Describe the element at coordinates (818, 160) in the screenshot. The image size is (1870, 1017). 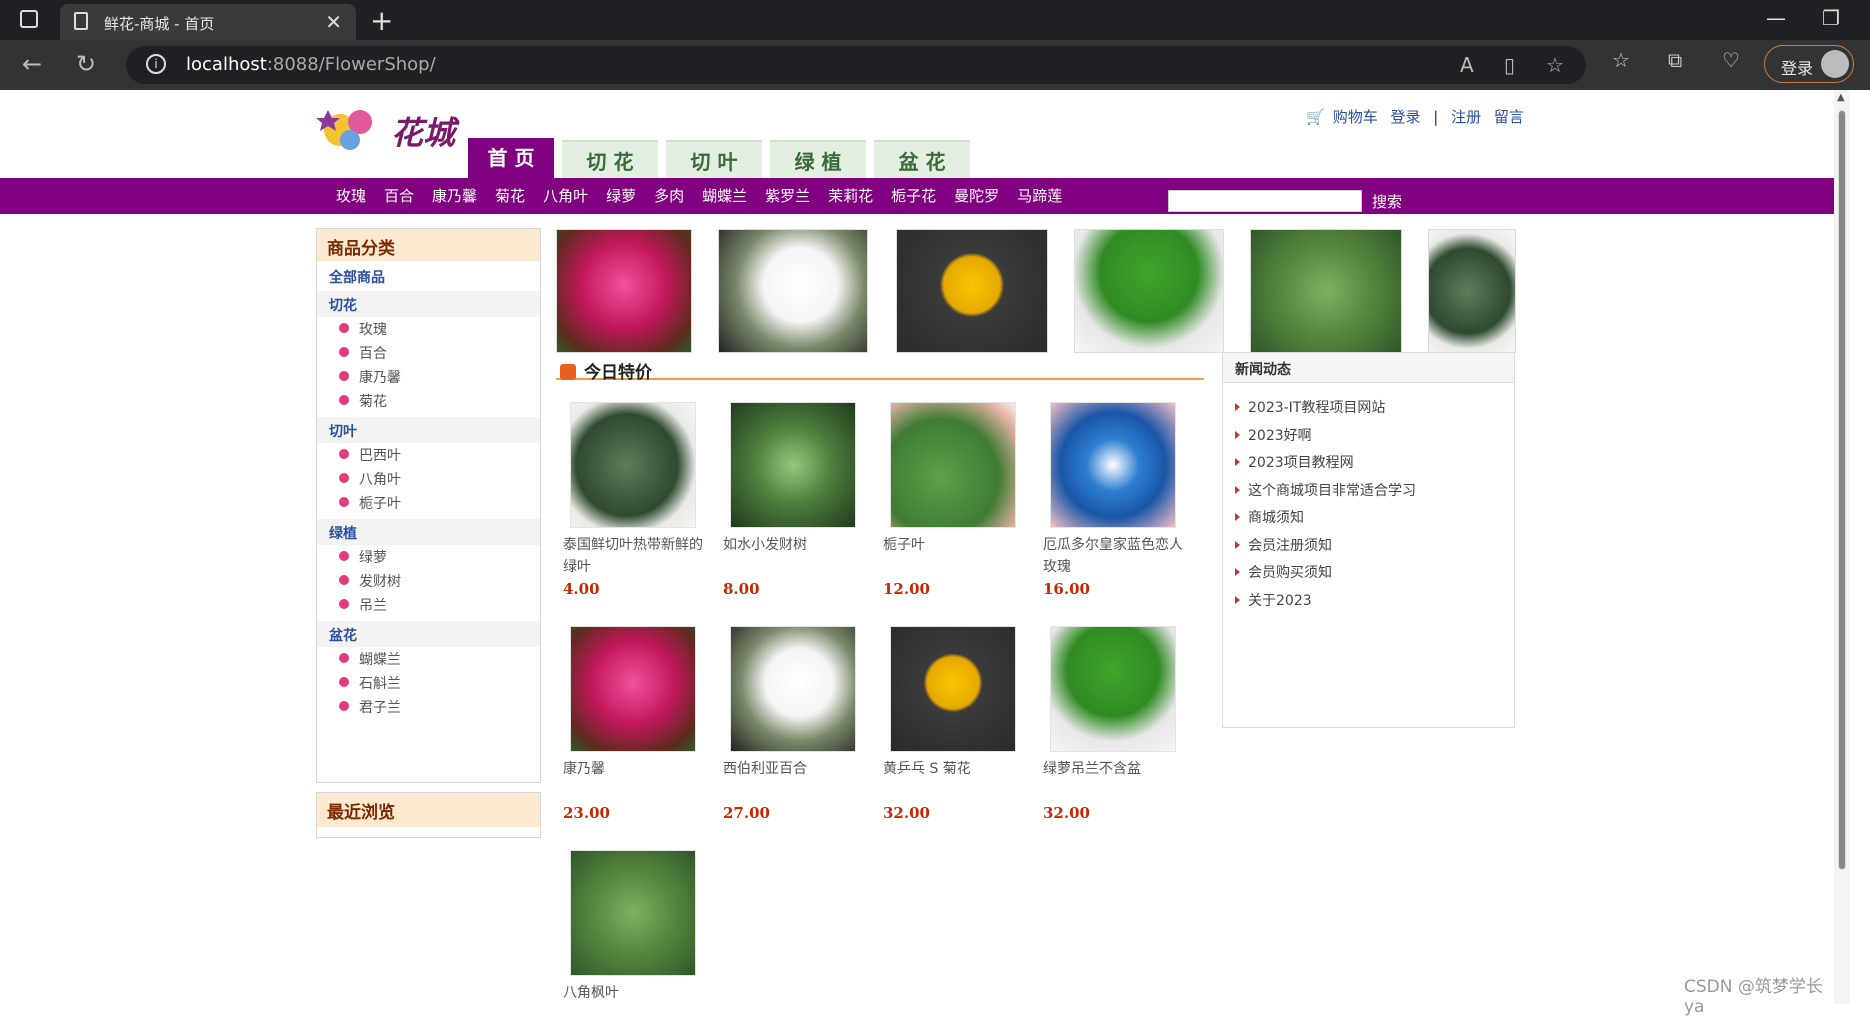
I see `tab-green-plants: 绿 植` at that location.